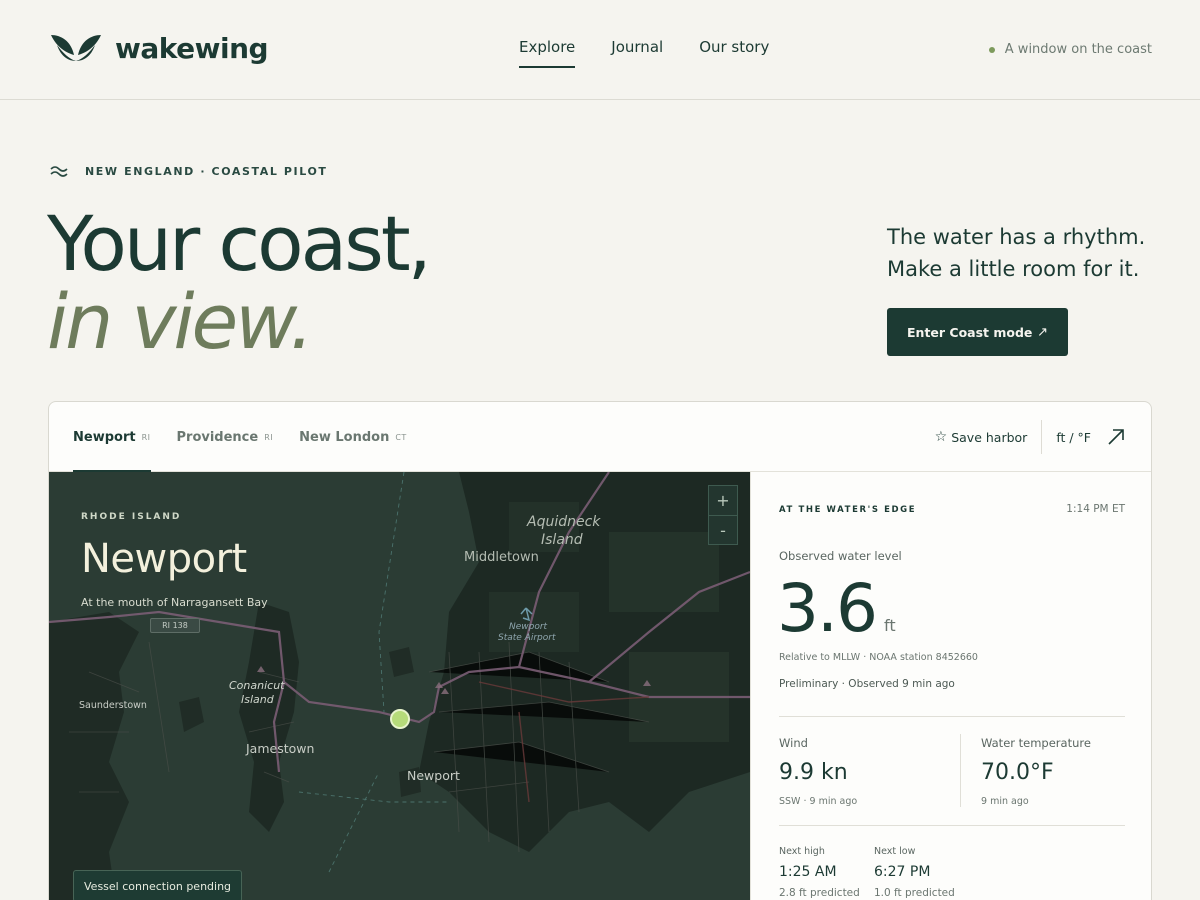  I want to click on map-label-saunderstown: Saunderstown, so click(113, 705).